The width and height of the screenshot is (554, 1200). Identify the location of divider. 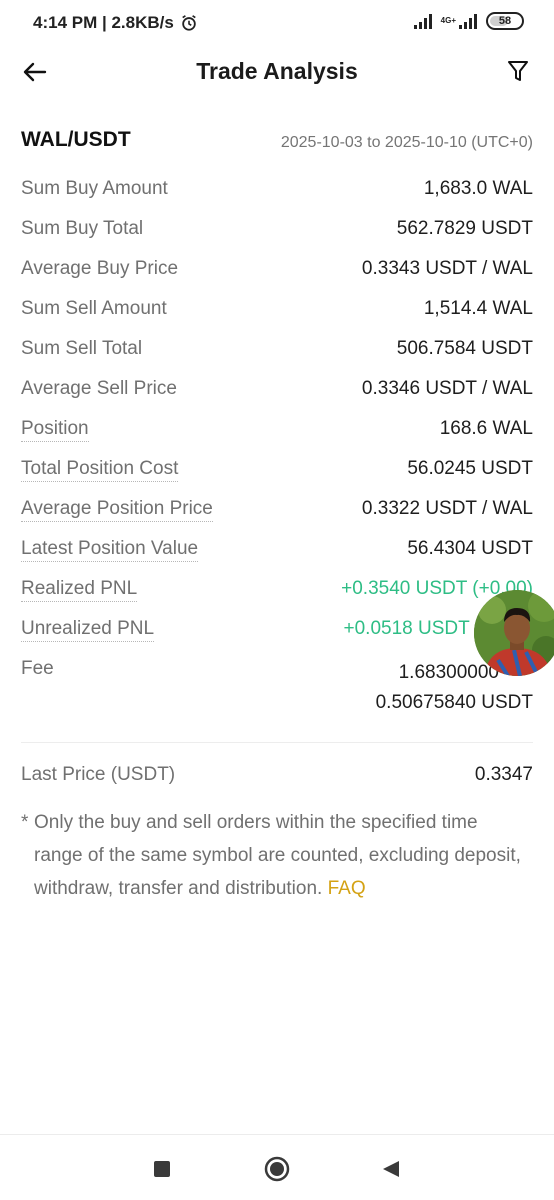
(277, 742).